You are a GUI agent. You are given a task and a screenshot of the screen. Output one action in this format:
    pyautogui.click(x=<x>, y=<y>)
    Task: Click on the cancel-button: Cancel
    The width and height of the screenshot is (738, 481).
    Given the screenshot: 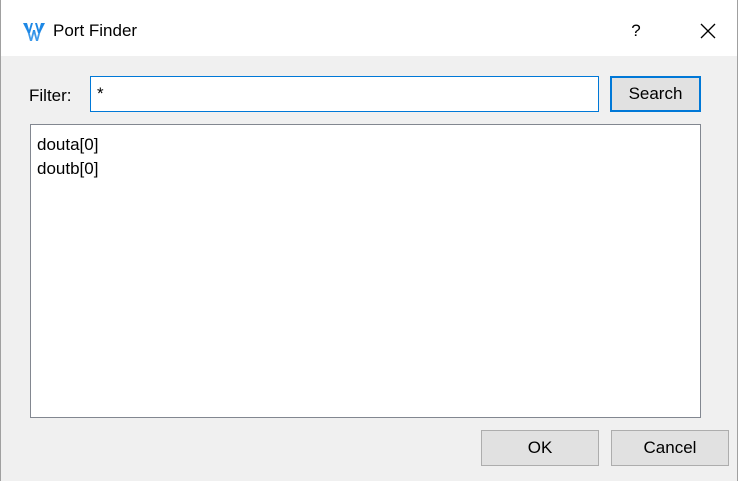 What is the action you would take?
    pyautogui.click(x=670, y=448)
    